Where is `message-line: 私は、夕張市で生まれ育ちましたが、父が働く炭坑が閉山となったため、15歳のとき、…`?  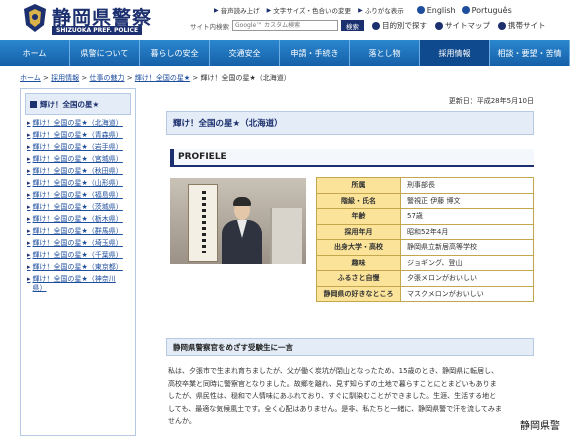 message-line: 私は、夕張市で生まれ育ちましたが、父が働く炭坑が閉山となったため、15歳のとき、… is located at coordinates (333, 371).